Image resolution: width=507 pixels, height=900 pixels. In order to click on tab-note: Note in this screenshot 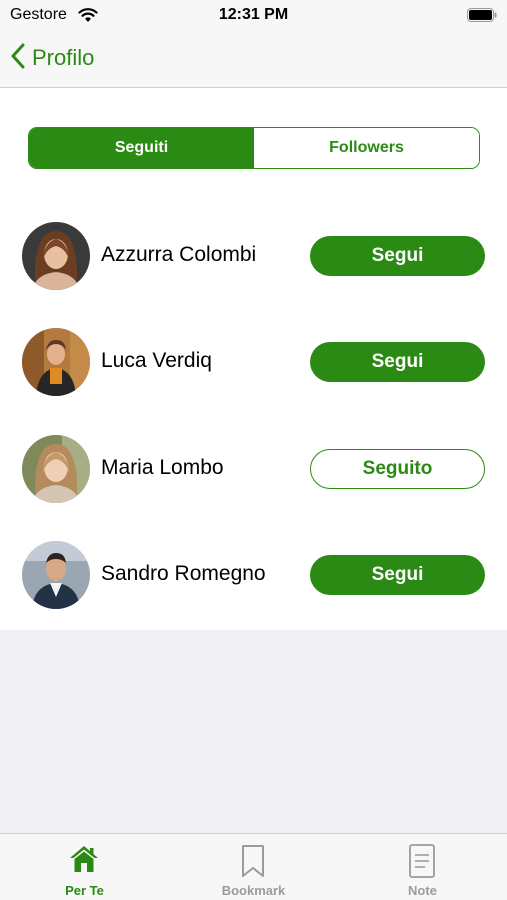, I will do `click(422, 867)`.